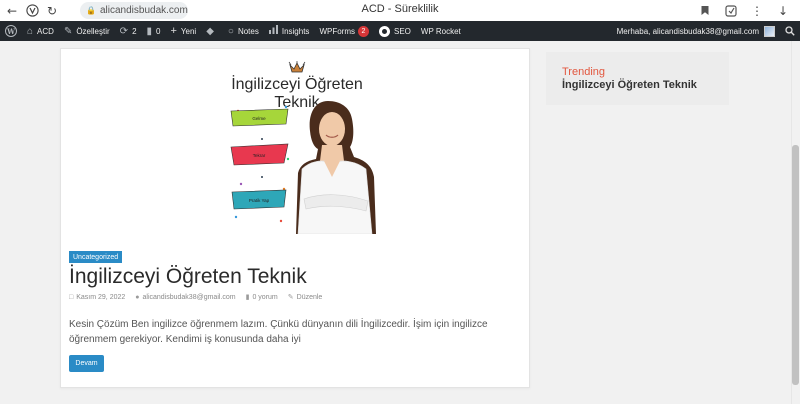 The width and height of the screenshot is (800, 404). What do you see at coordinates (731, 10) in the screenshot?
I see `extensions-icon` at bounding box center [731, 10].